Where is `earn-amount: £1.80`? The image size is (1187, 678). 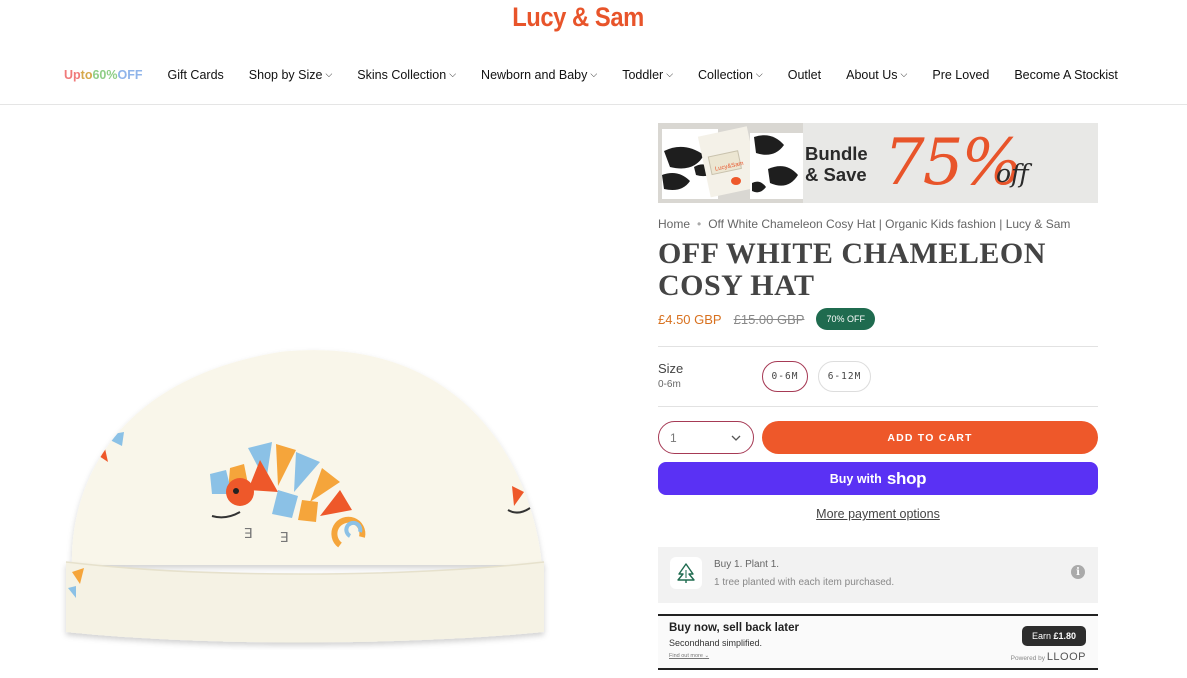 earn-amount: £1.80 is located at coordinates (1064, 636).